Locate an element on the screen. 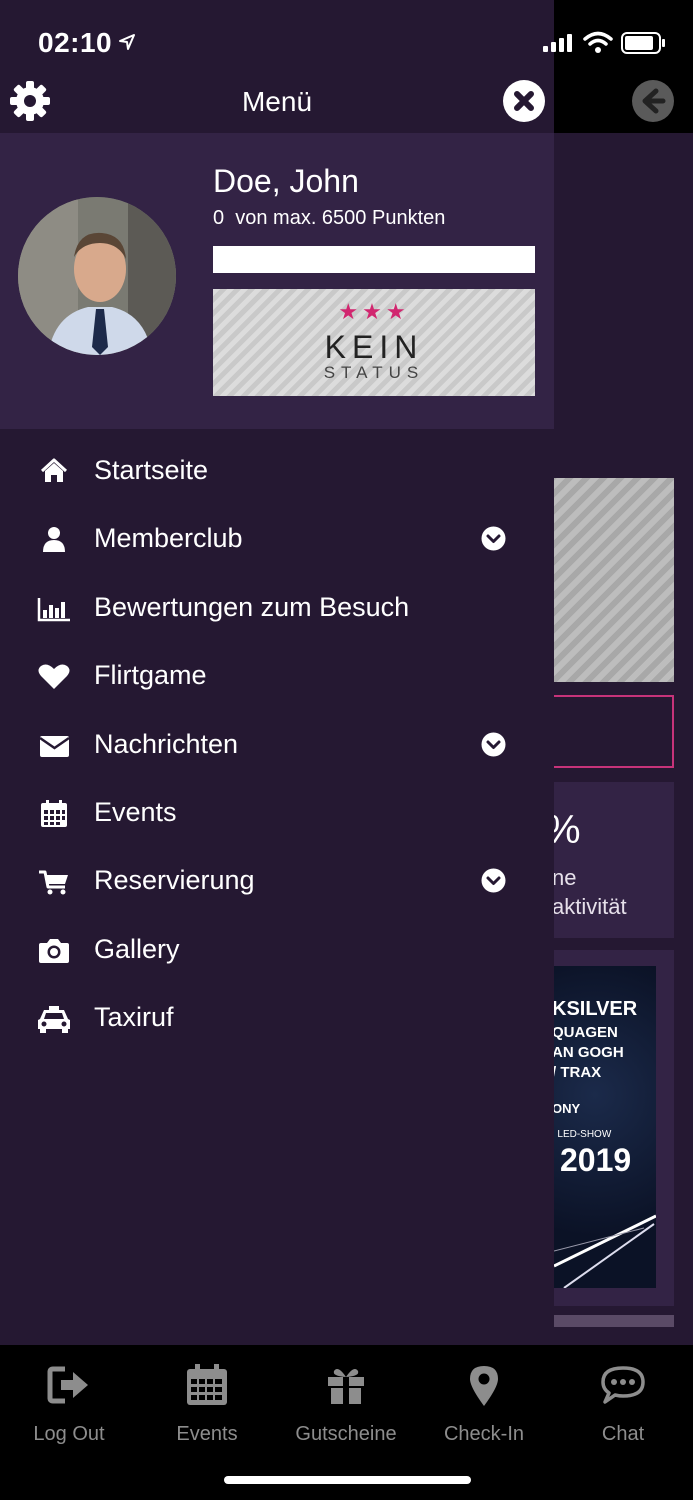 Image resolution: width=693 pixels, height=1500 pixels. tab-check-in: Check-In is located at coordinates (484, 1400).